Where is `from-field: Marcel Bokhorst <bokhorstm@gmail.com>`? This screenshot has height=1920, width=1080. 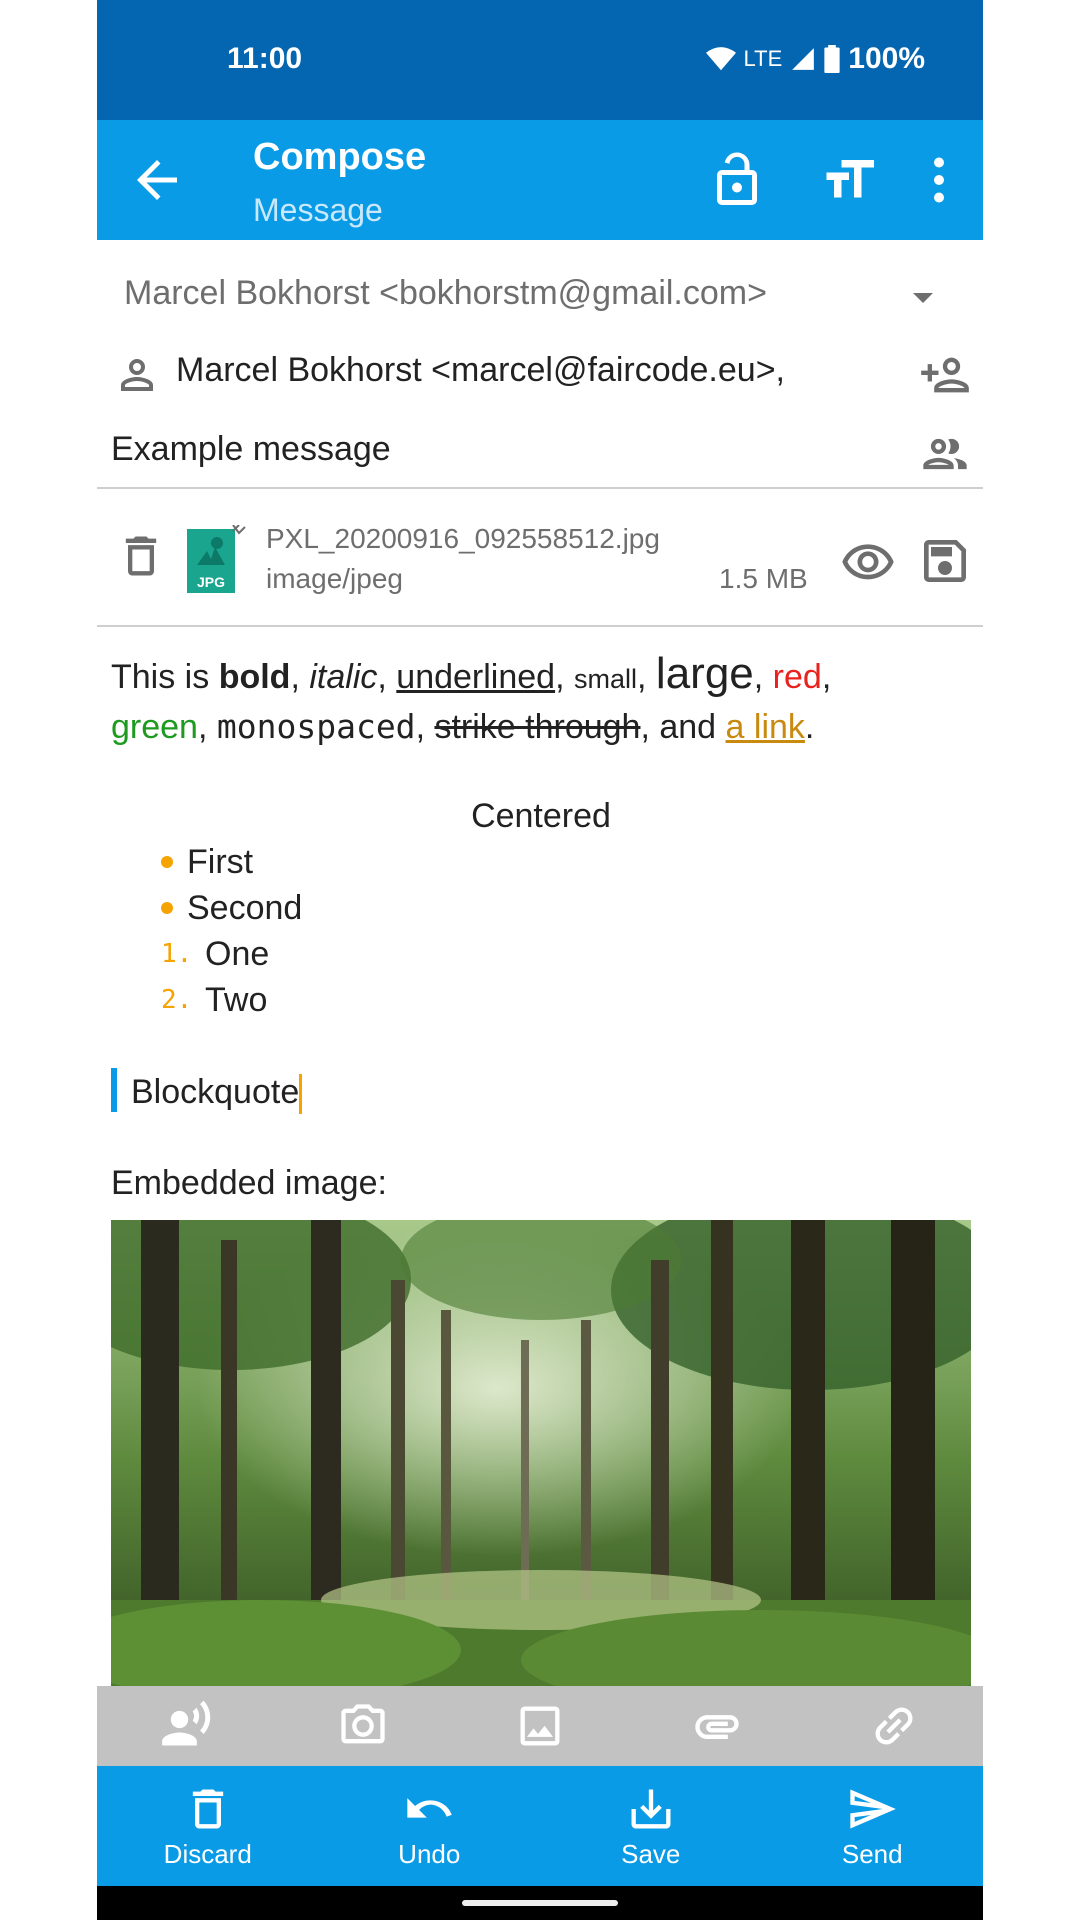
from-field: Marcel Bokhorst <bokhorstm@gmail.com> is located at coordinates (540, 298).